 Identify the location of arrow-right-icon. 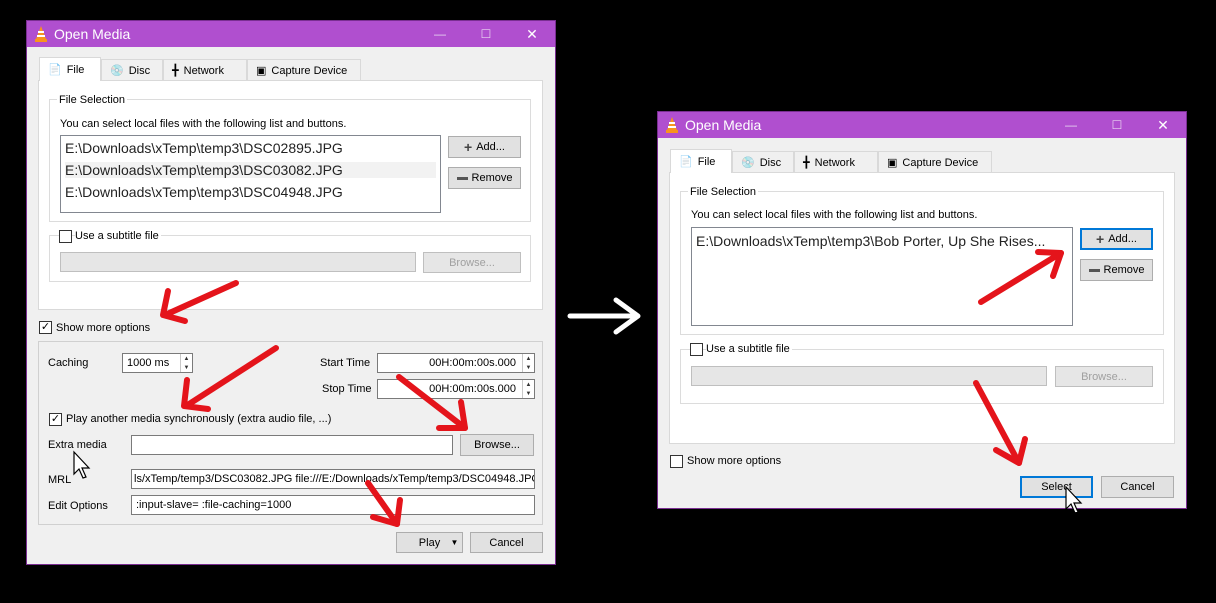
(604, 316).